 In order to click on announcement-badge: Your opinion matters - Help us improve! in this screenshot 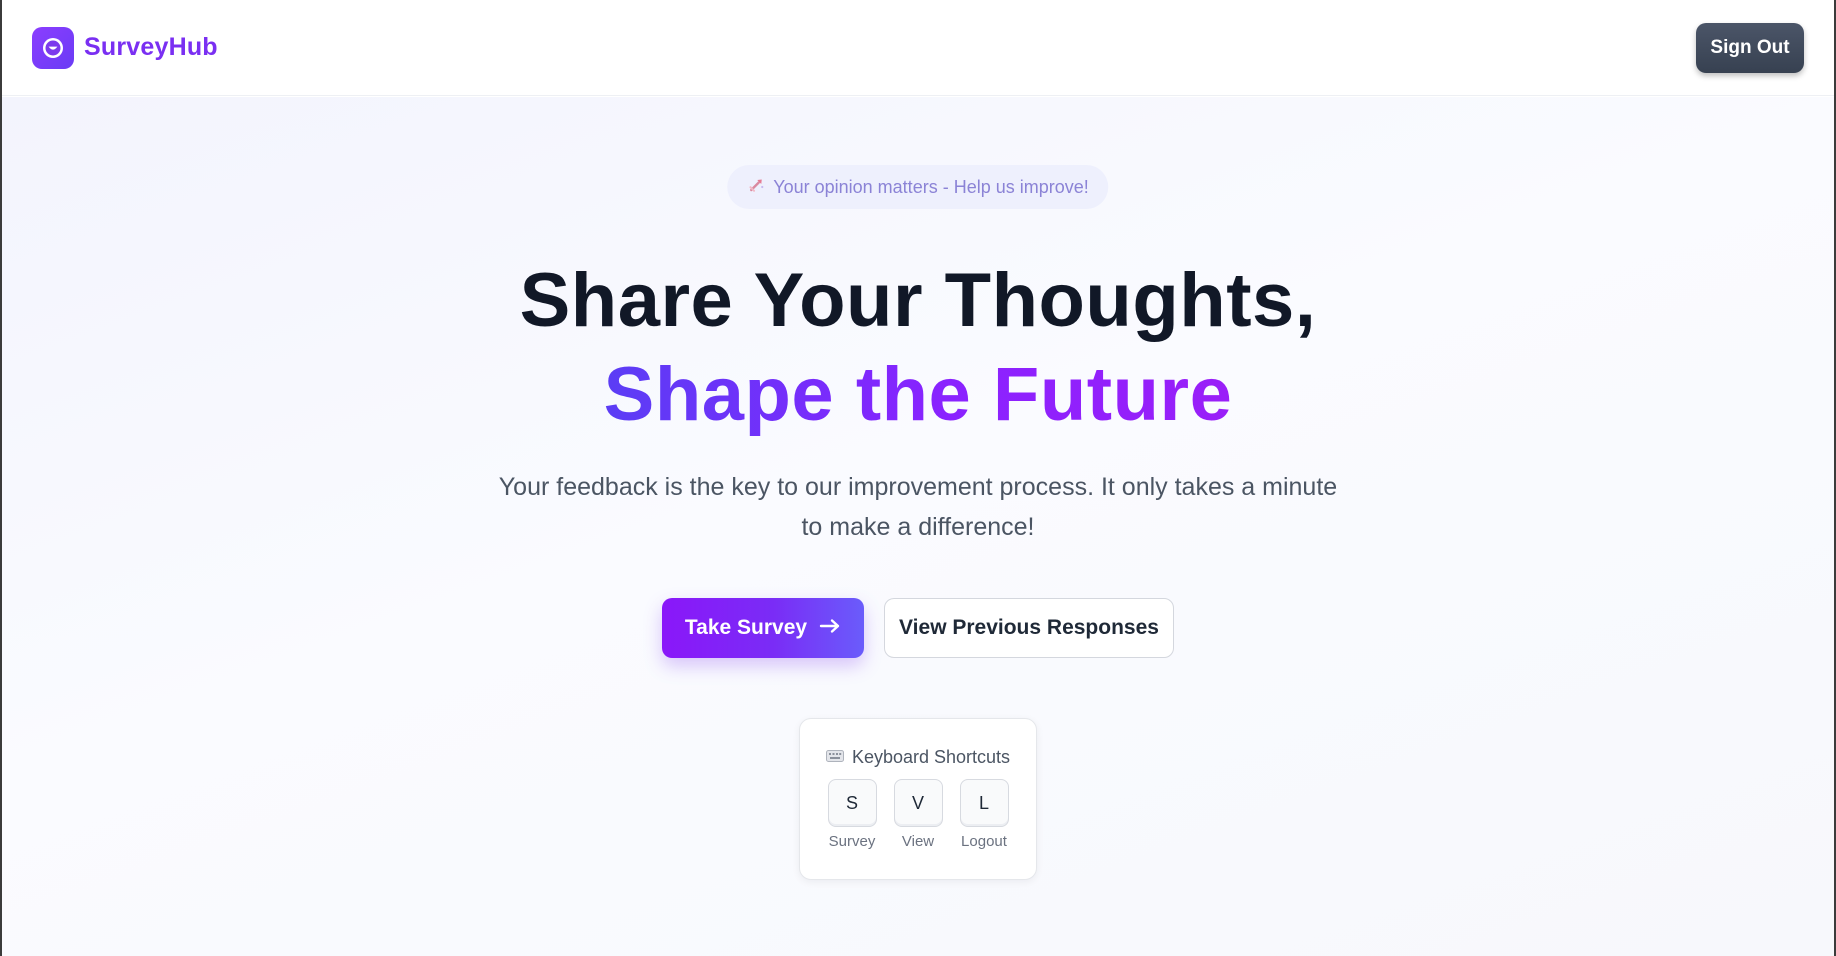, I will do `click(918, 187)`.